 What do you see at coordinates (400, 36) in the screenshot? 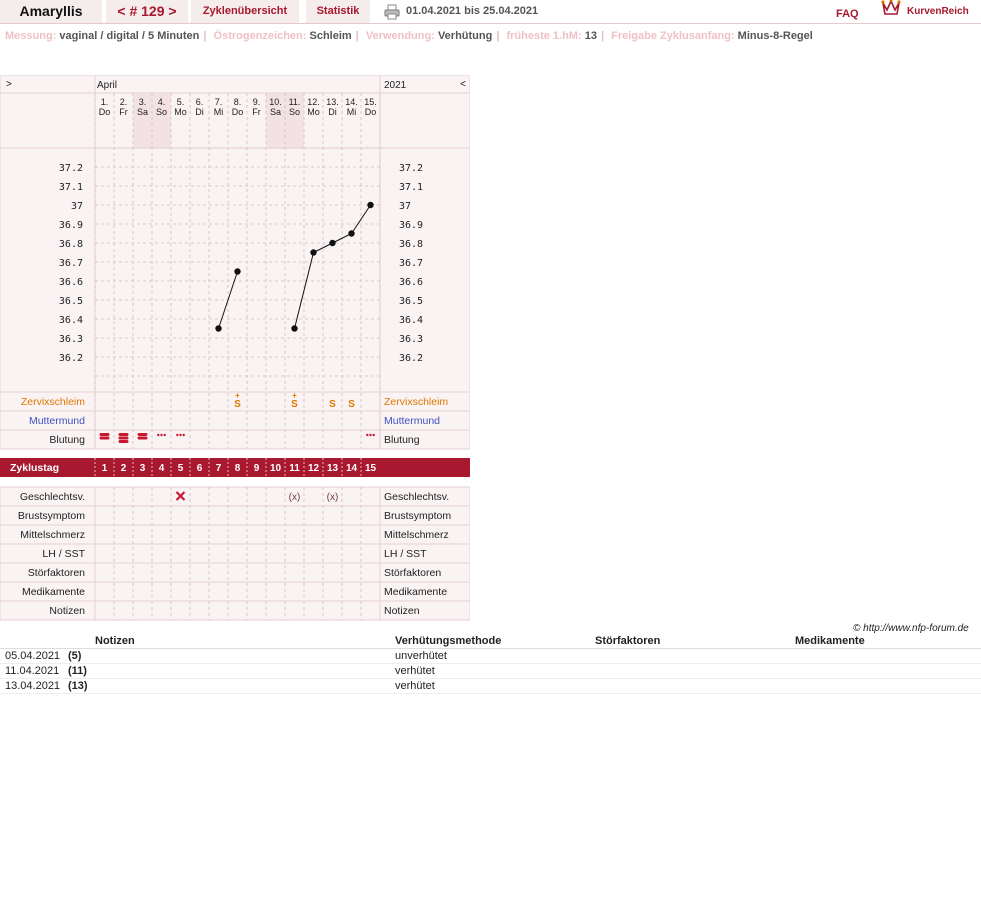
I see `setting-label: Verwendung:` at bounding box center [400, 36].